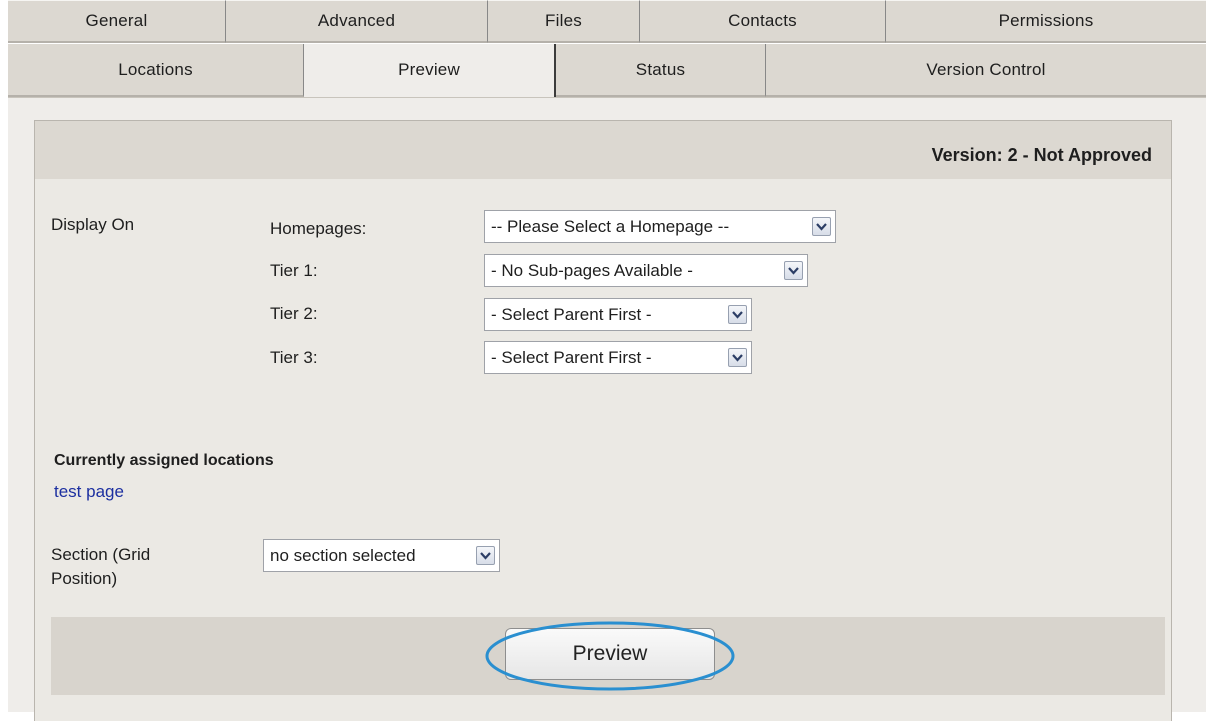 This screenshot has height=721, width=1206. I want to click on tier2-select: - Select Parent First -, so click(618, 314).